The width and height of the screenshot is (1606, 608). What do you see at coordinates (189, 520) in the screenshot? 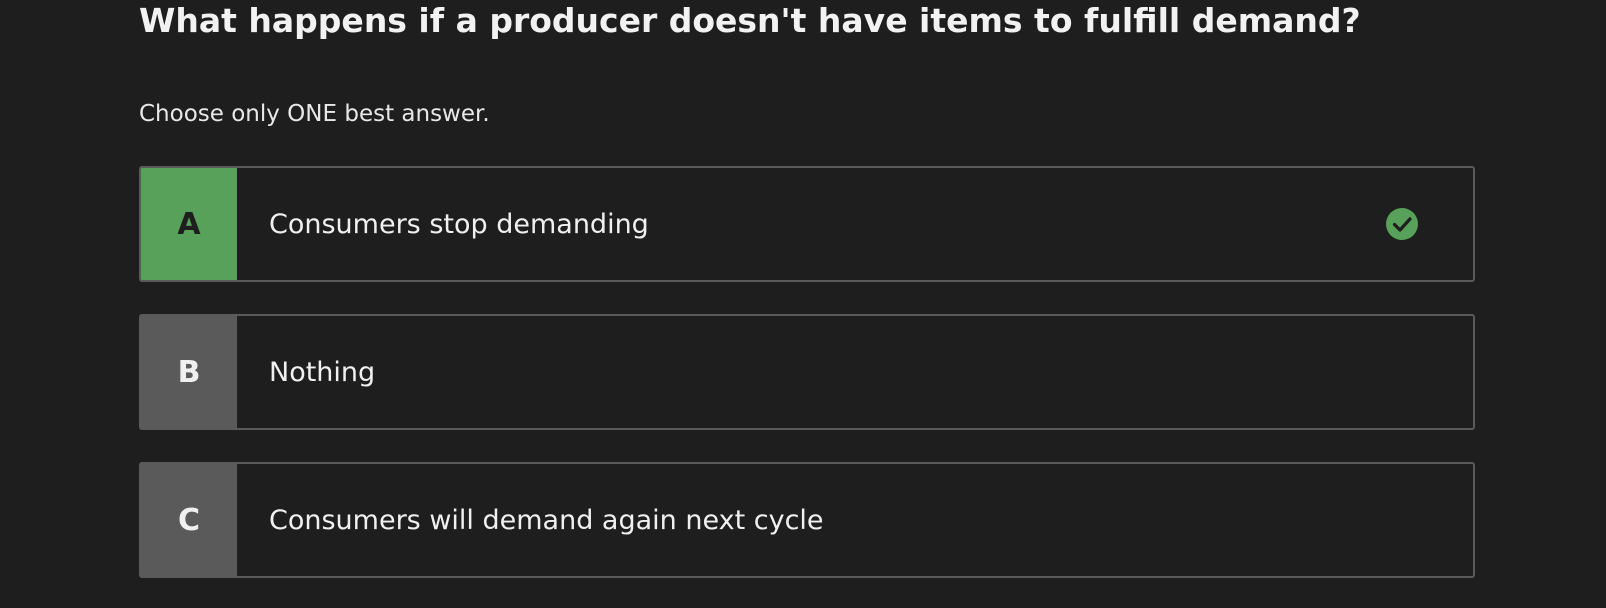
I see `option-letter: C` at bounding box center [189, 520].